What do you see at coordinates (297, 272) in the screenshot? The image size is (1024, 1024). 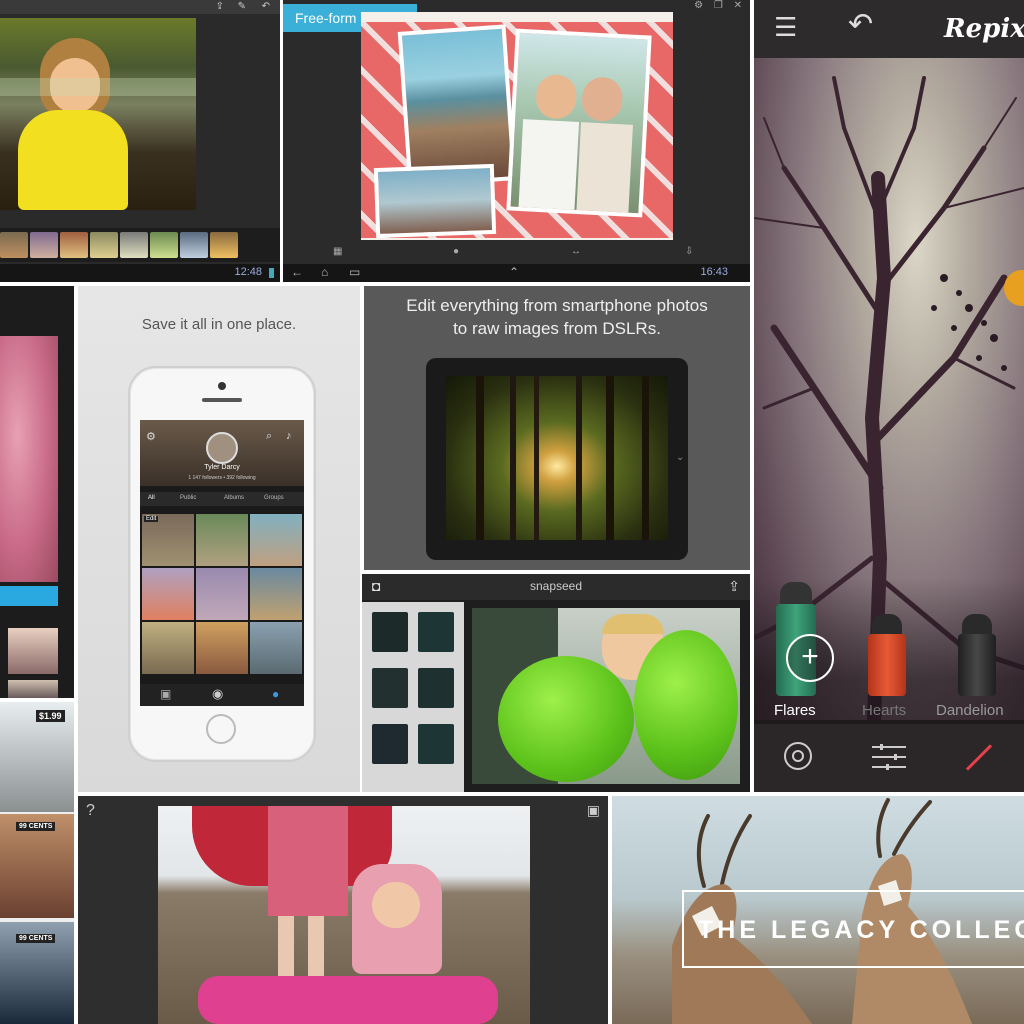 I see `back-icon: ←` at bounding box center [297, 272].